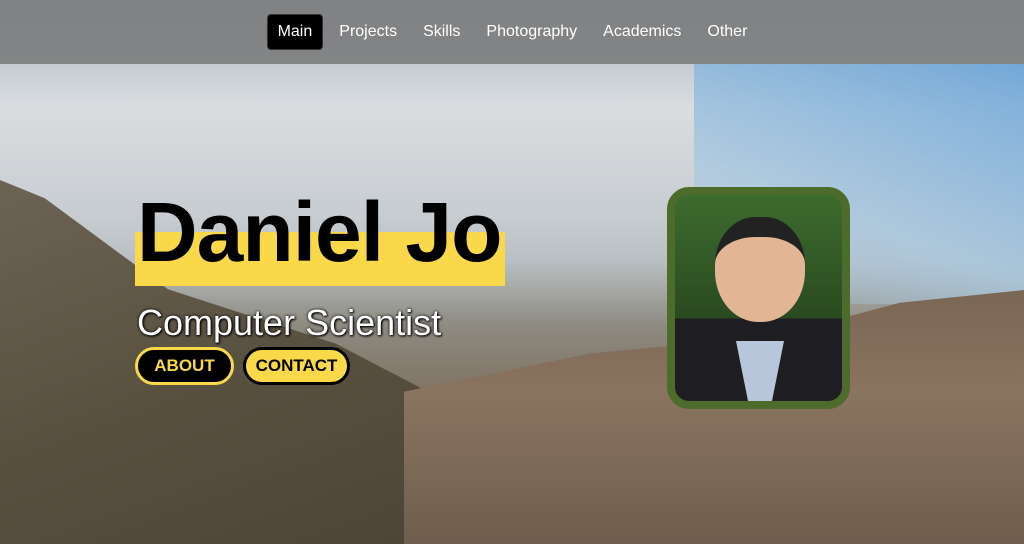 This screenshot has height=544, width=1024. I want to click on profile-photo, so click(758, 298).